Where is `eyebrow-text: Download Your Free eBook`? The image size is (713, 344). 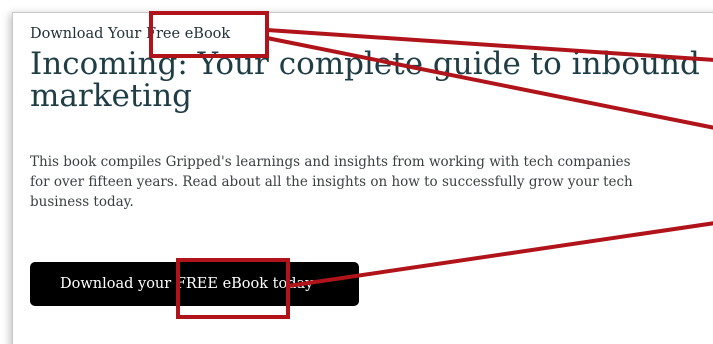
eyebrow-text: Download Your Free eBook is located at coordinates (130, 34).